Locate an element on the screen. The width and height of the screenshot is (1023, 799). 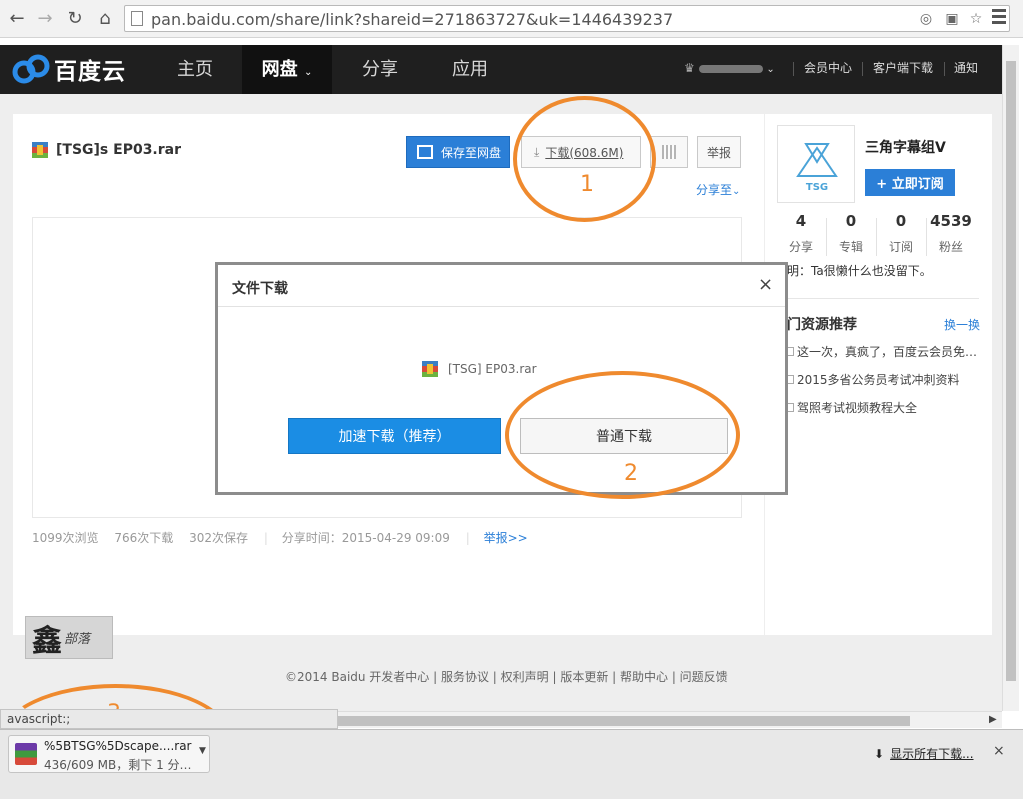
download-arrow-icon: ⬇ is located at coordinates (879, 753).